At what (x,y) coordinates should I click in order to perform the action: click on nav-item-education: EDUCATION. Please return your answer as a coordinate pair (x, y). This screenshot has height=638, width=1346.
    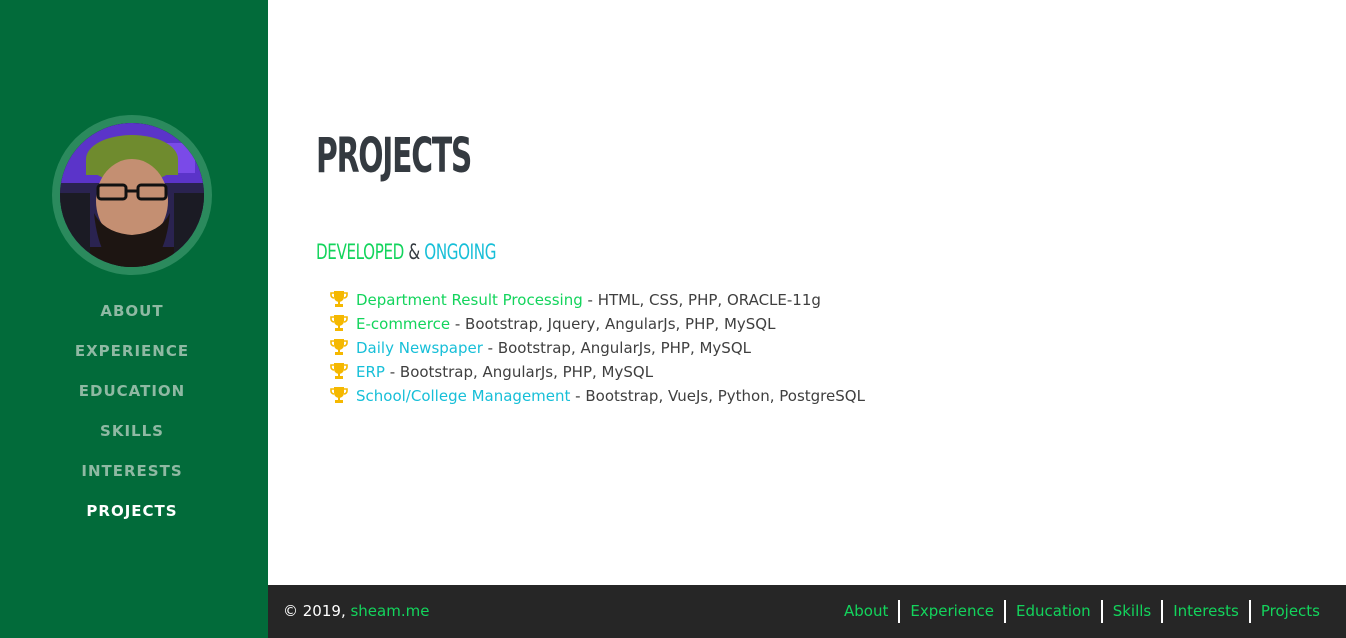
    Looking at the image, I should click on (132, 400).